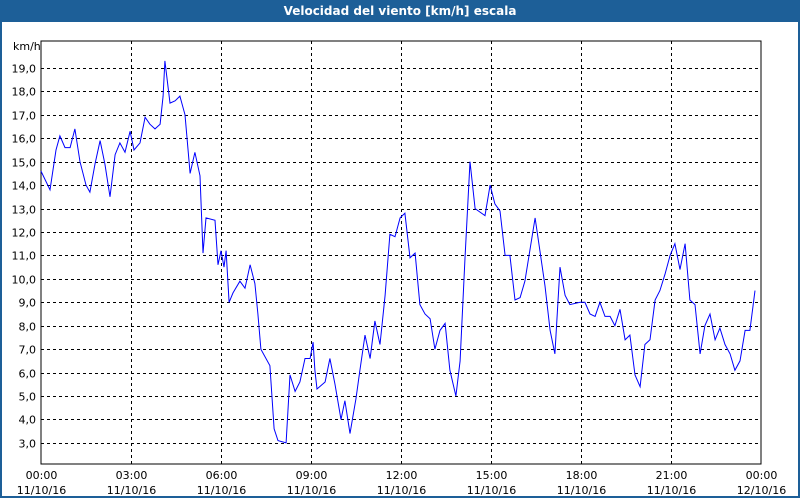 This screenshot has width=800, height=500. Describe the element at coordinates (24, 92) in the screenshot. I see `y-tick-label: 18,0` at that location.